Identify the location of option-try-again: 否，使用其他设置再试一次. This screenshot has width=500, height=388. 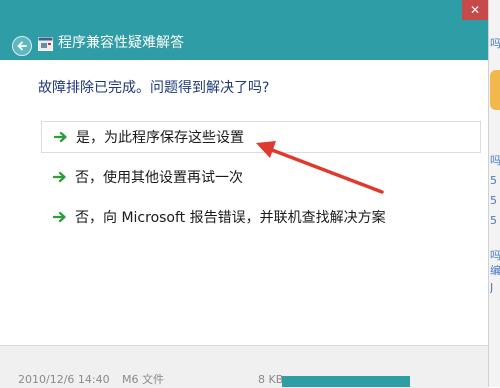
(261, 177).